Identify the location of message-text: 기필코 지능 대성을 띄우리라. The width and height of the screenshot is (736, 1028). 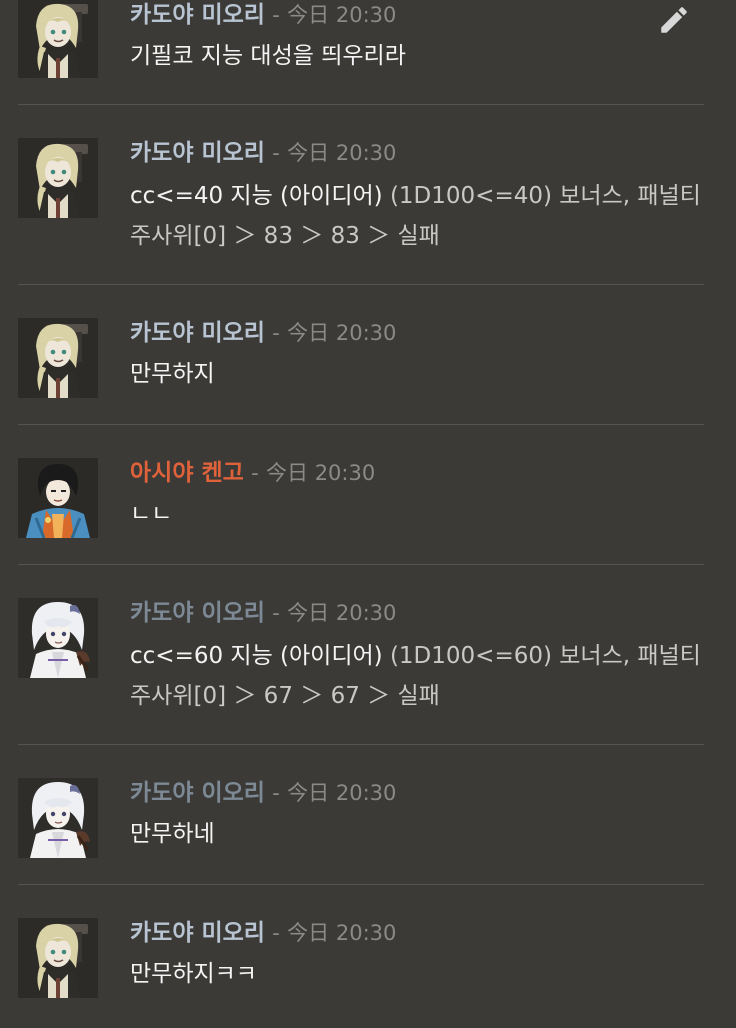
(268, 56).